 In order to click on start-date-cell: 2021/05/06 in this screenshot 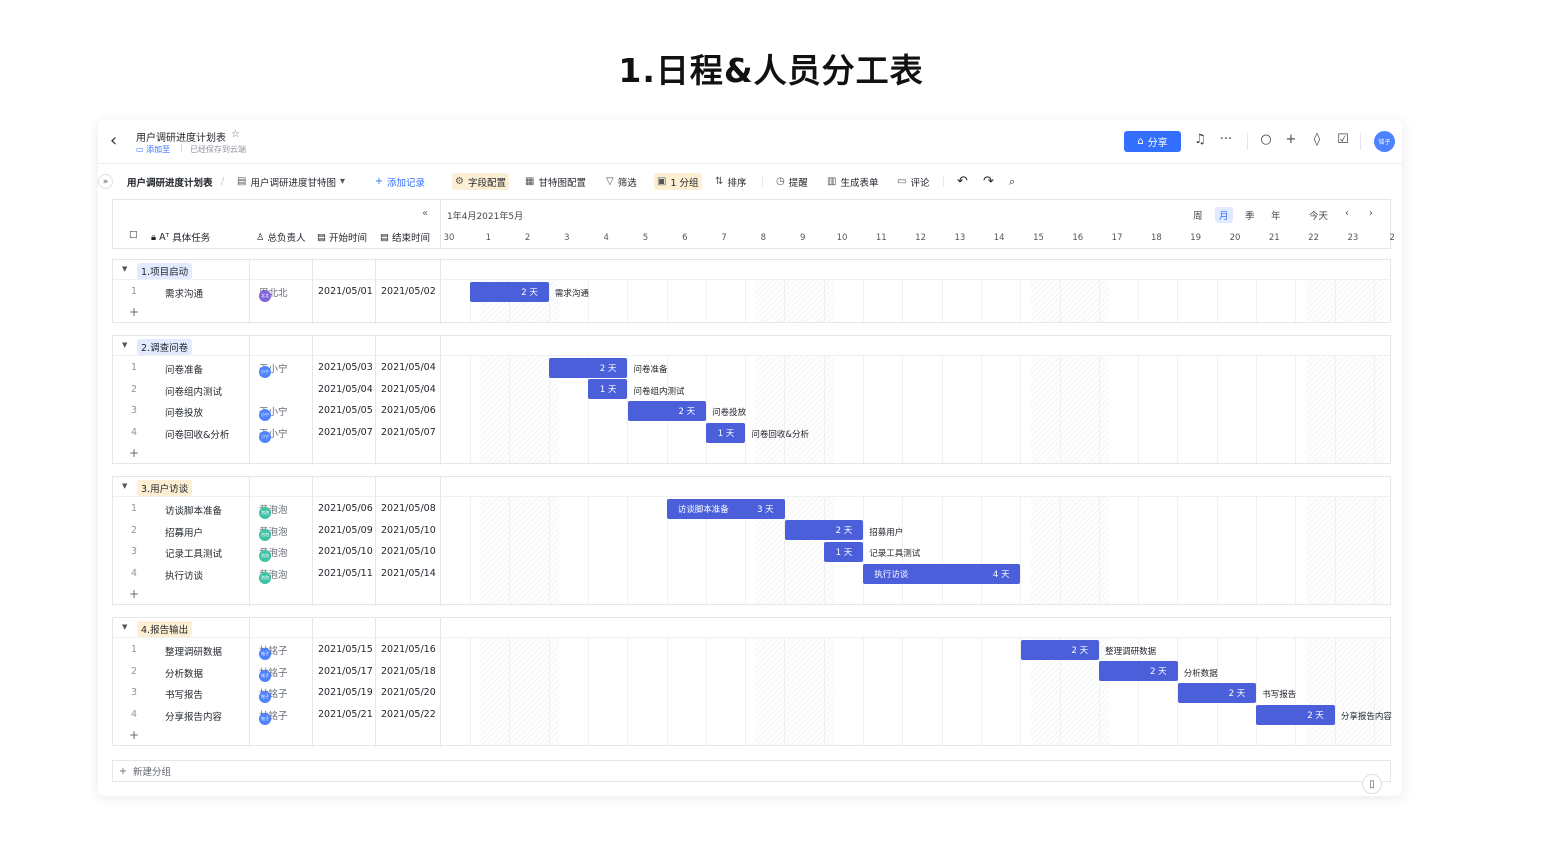, I will do `click(345, 508)`.